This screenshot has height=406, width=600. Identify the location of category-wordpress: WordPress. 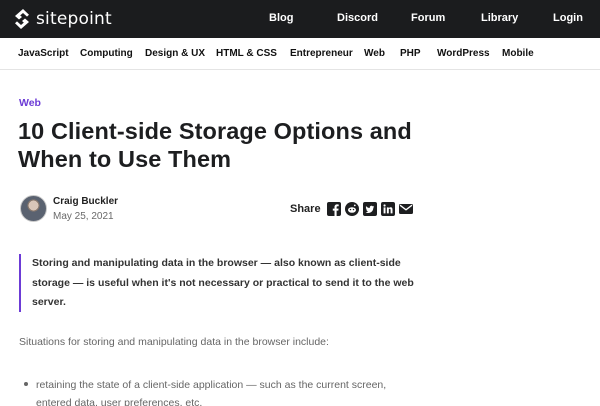
(463, 53).